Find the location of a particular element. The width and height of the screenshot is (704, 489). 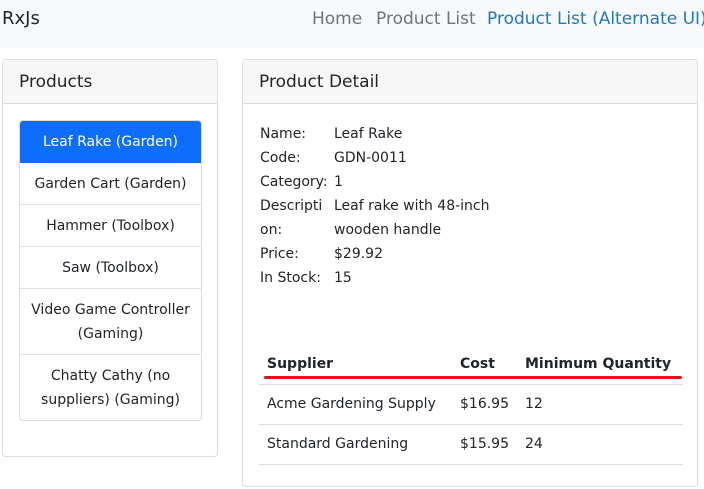

table-row: Standard Gardening $15.95 24 is located at coordinates (471, 444).